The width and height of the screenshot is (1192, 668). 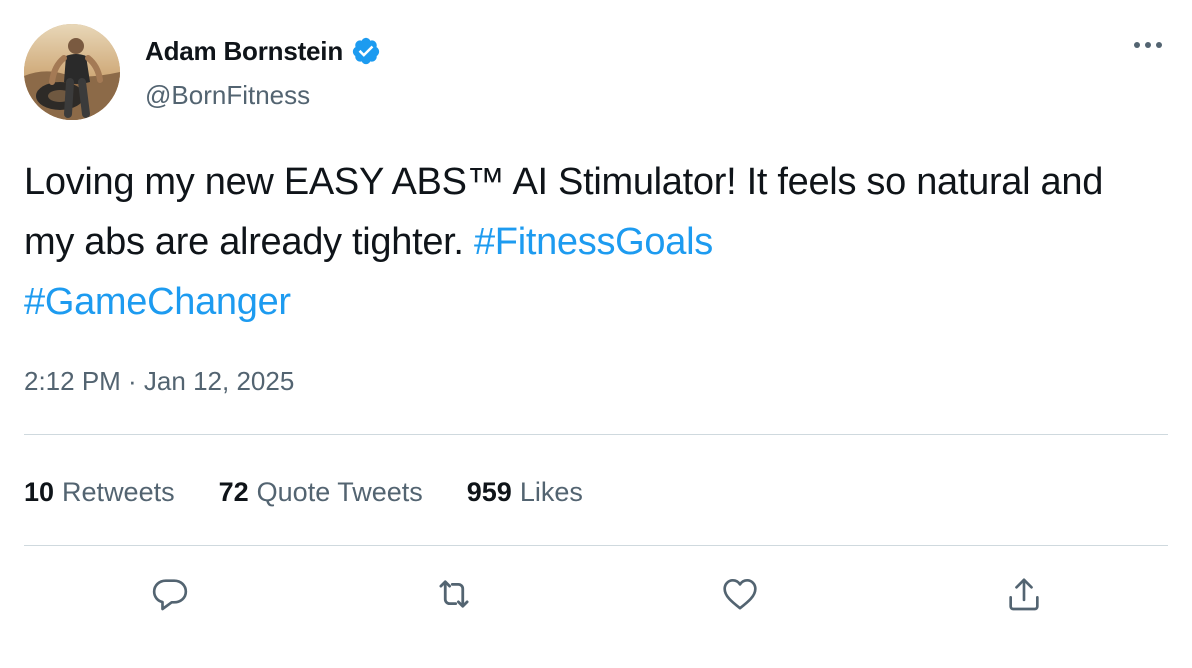 I want to click on share-button, so click(x=1024, y=596).